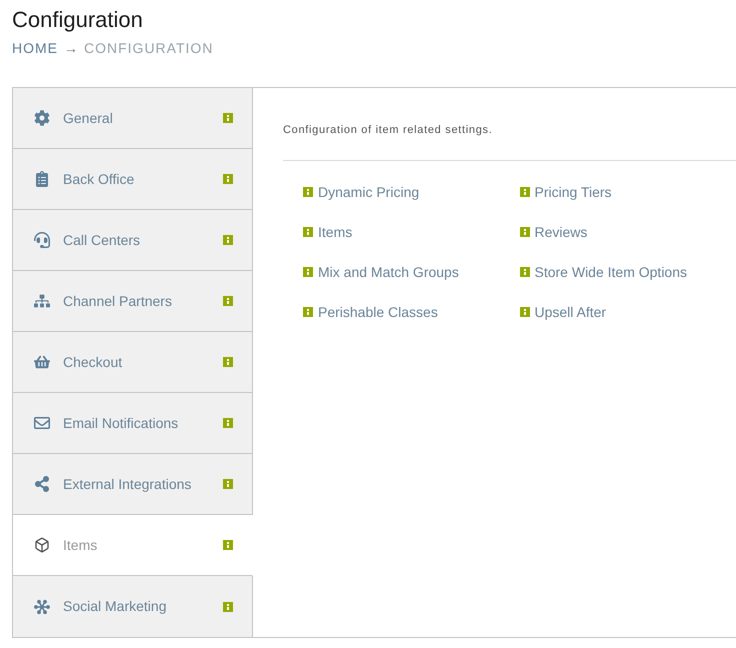  I want to click on settings-link: Upsell After, so click(563, 312).